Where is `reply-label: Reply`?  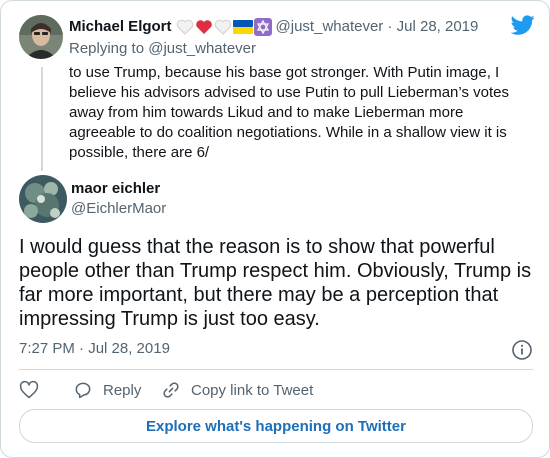
reply-label: Reply is located at coordinates (122, 390).